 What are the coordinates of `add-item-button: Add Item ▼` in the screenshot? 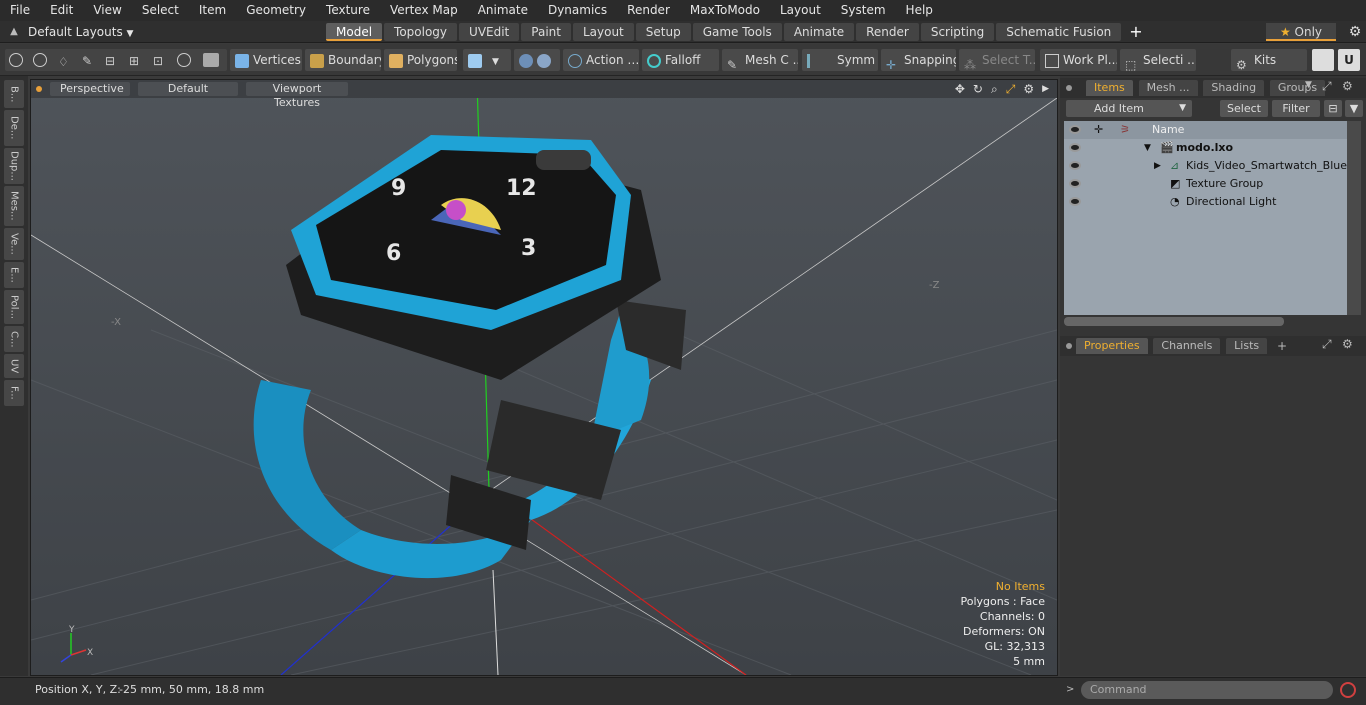 It's located at (1129, 108).